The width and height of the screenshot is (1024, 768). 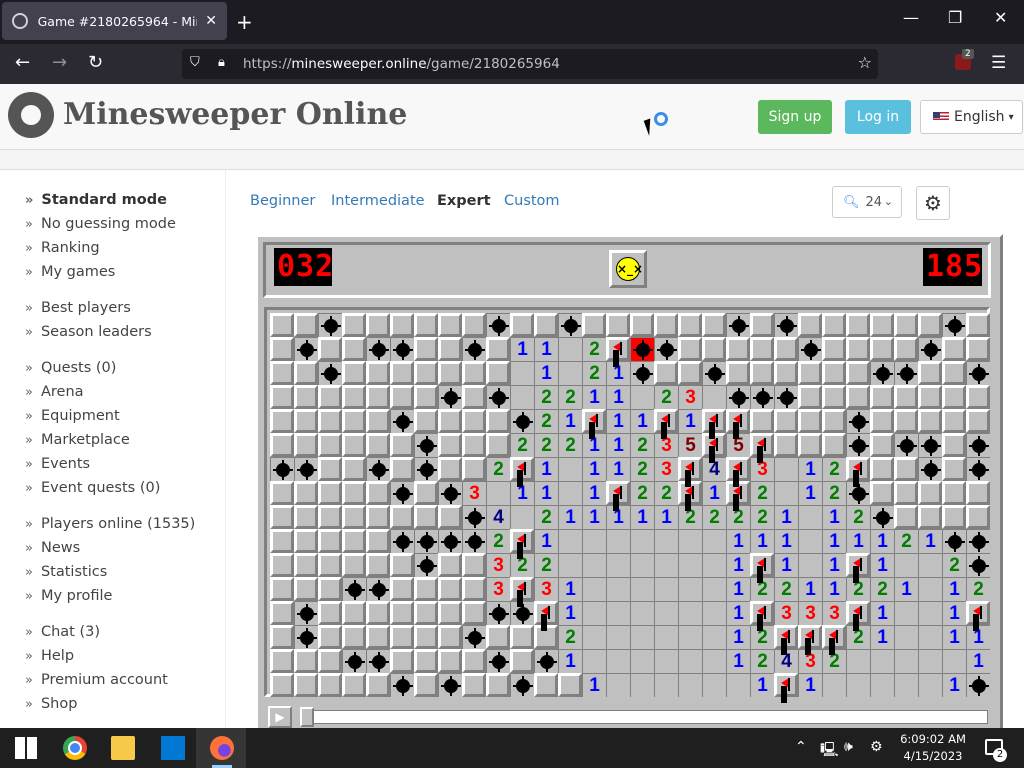 What do you see at coordinates (78, 308) in the screenshot?
I see `sidebar-item-best-players: » Best players` at bounding box center [78, 308].